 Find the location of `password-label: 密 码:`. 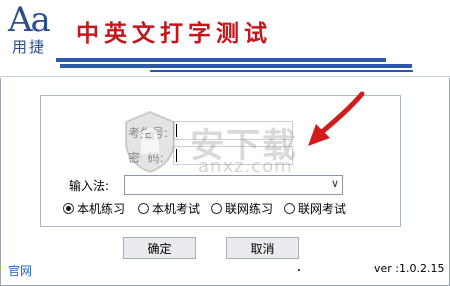

password-label: 密 码: is located at coordinates (146, 158).